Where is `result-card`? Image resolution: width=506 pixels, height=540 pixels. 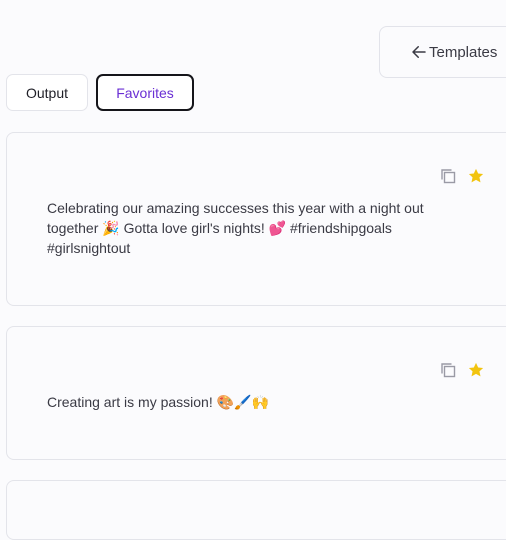 result-card is located at coordinates (256, 510).